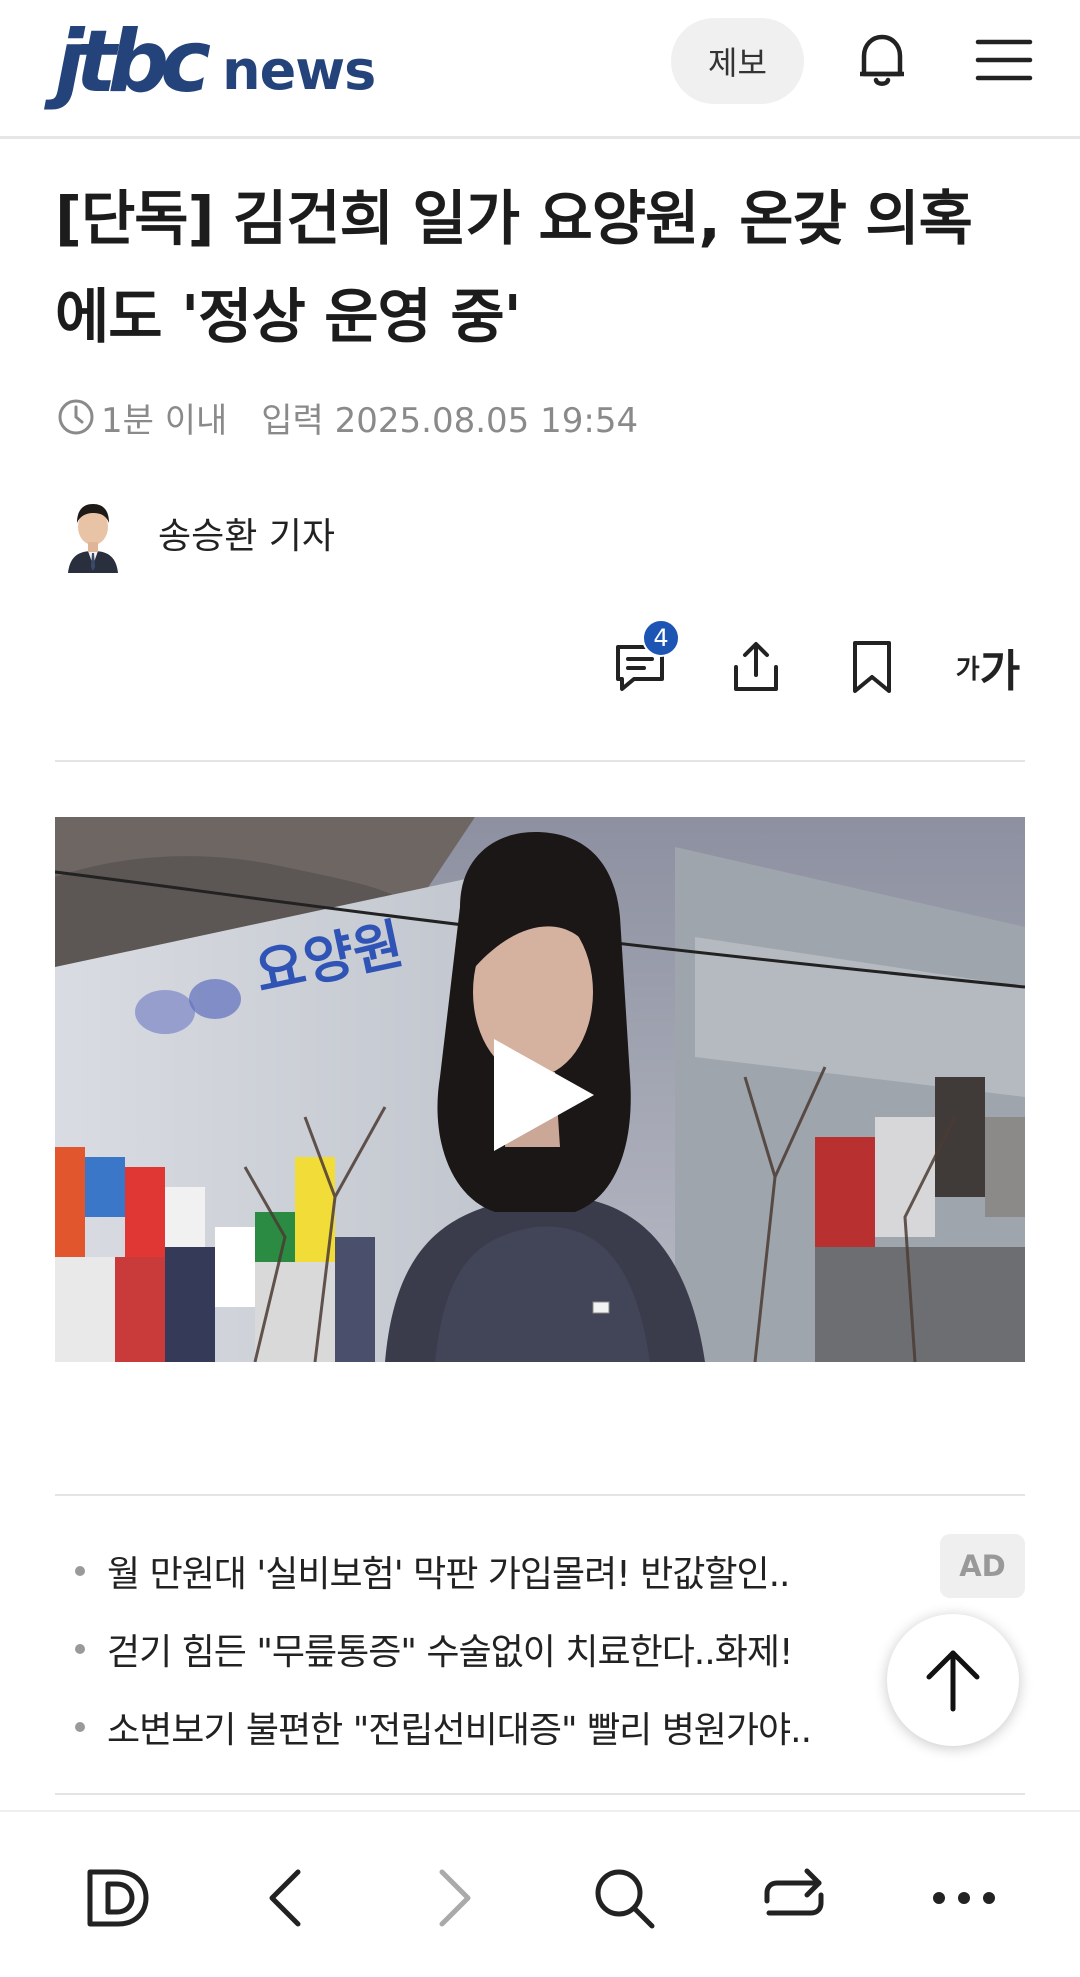  I want to click on article-meta: 1분 이내 입력 2025.08.05 19:54, so click(347, 417).